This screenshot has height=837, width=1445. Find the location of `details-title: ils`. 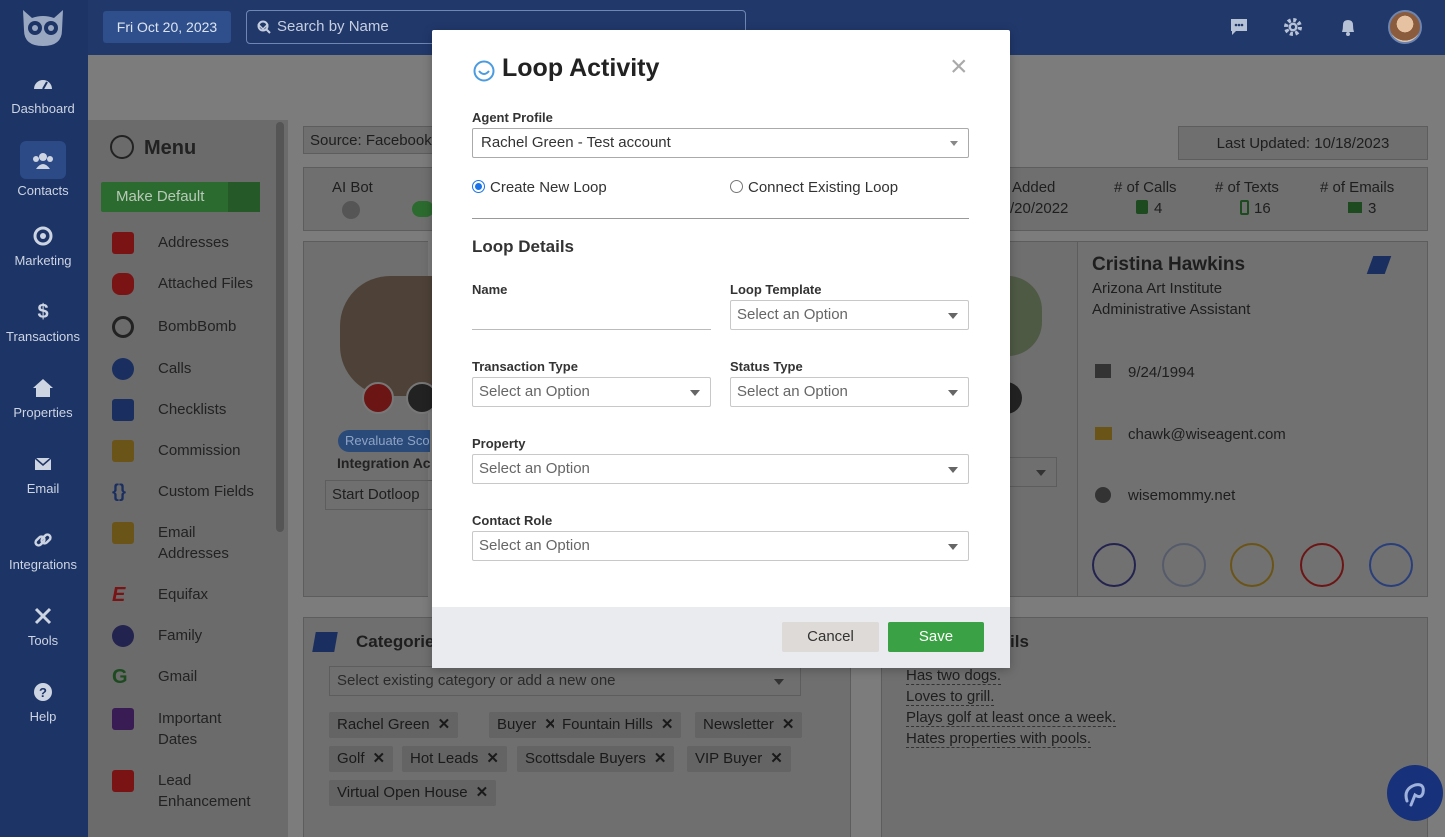

details-title: ils is located at coordinates (1019, 641).